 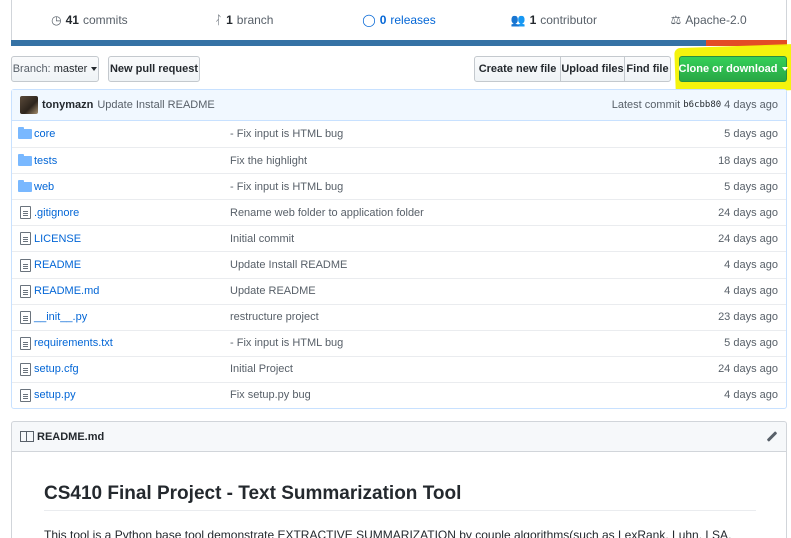 What do you see at coordinates (400, 510) in the screenshot?
I see `divider` at bounding box center [400, 510].